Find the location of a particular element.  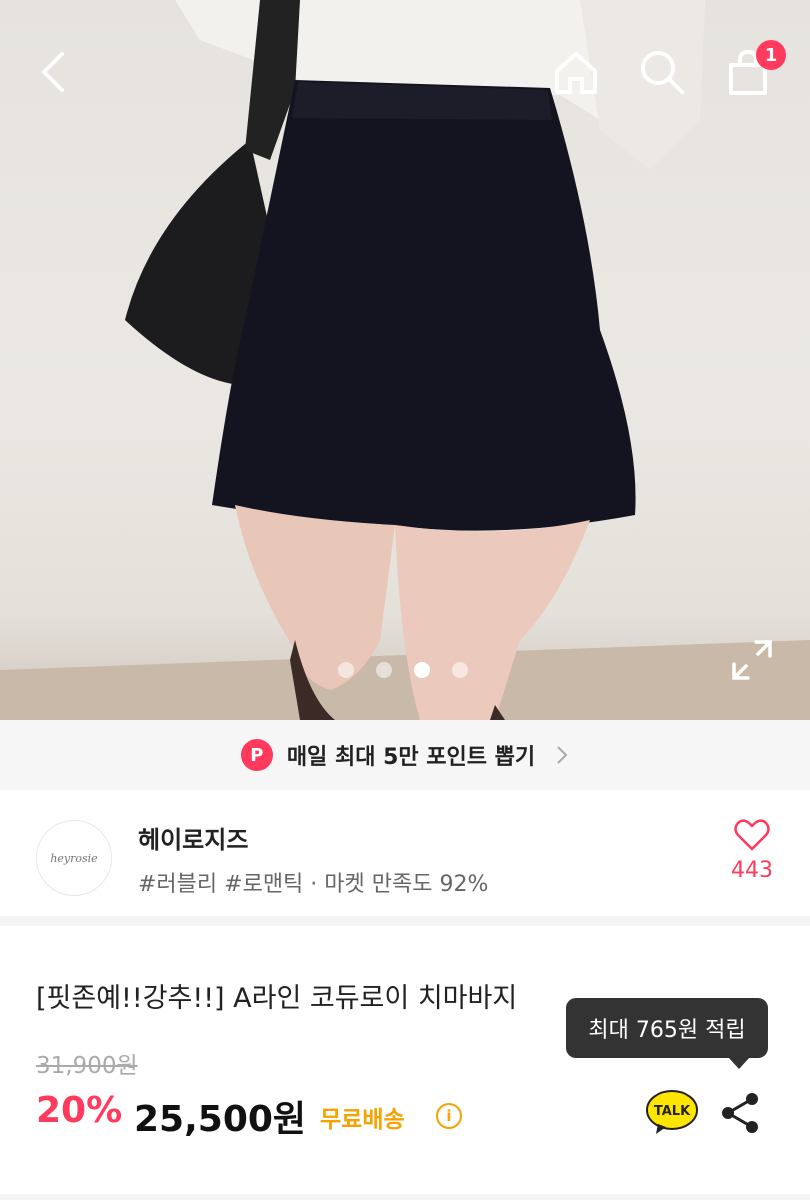

heart-icon is located at coordinates (752, 835).